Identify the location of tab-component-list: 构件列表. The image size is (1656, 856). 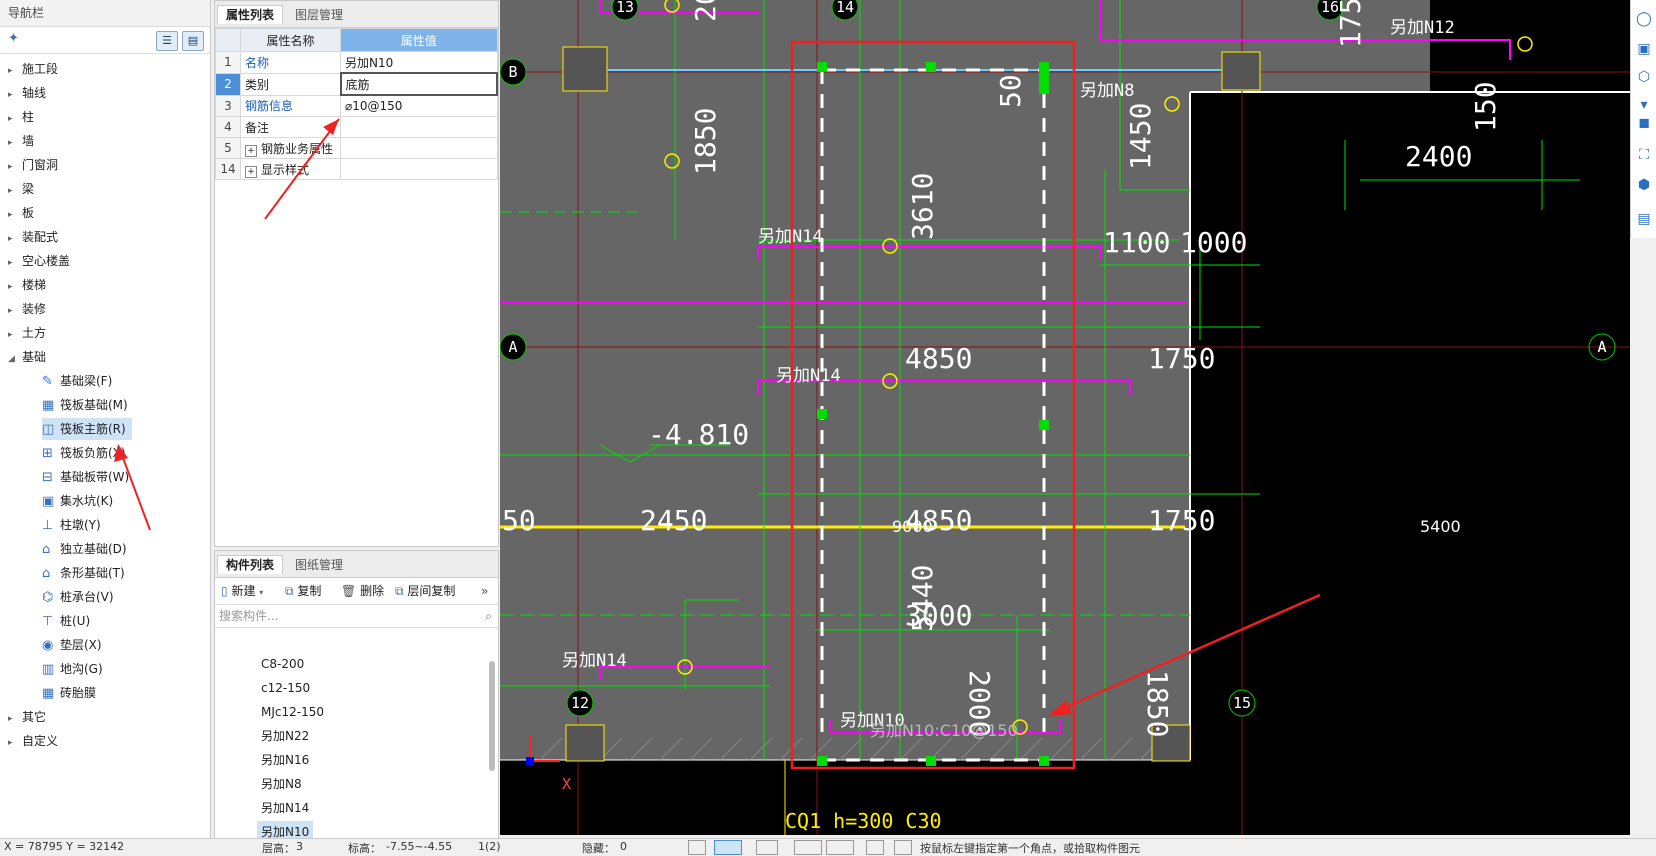
(250, 564).